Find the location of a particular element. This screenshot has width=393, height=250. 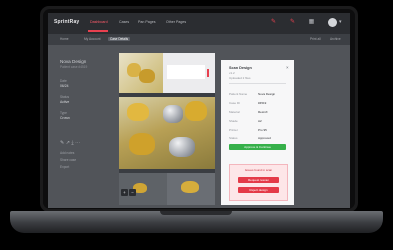

field-value: Active is located at coordinates (65, 102).